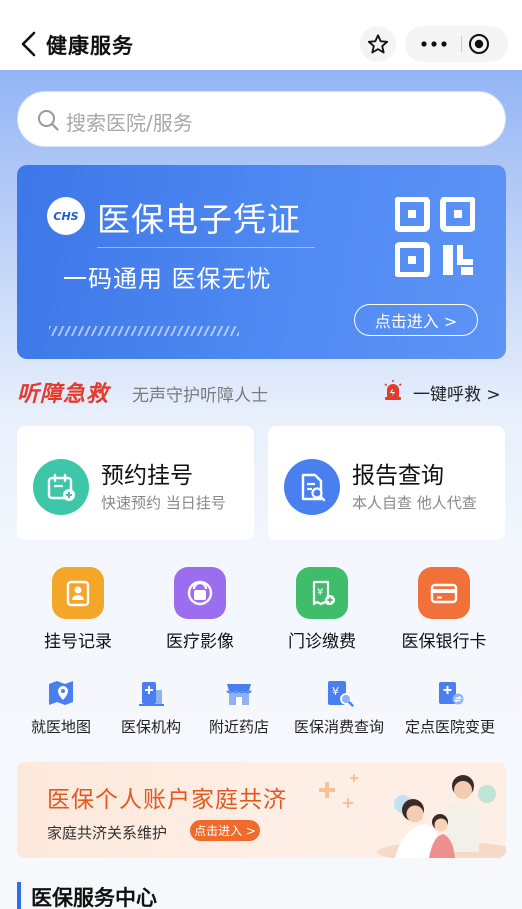 This screenshot has height=909, width=522. What do you see at coordinates (416, 320) in the screenshot?
I see `banner-enter-button: 点击进入 >` at bounding box center [416, 320].